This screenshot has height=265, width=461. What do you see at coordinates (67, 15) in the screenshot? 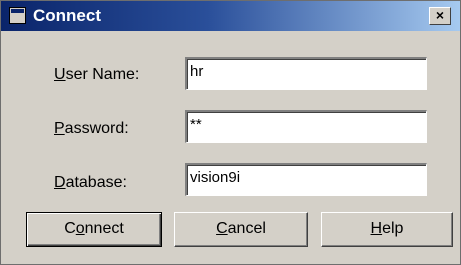
I see `window-title: Connect` at bounding box center [67, 15].